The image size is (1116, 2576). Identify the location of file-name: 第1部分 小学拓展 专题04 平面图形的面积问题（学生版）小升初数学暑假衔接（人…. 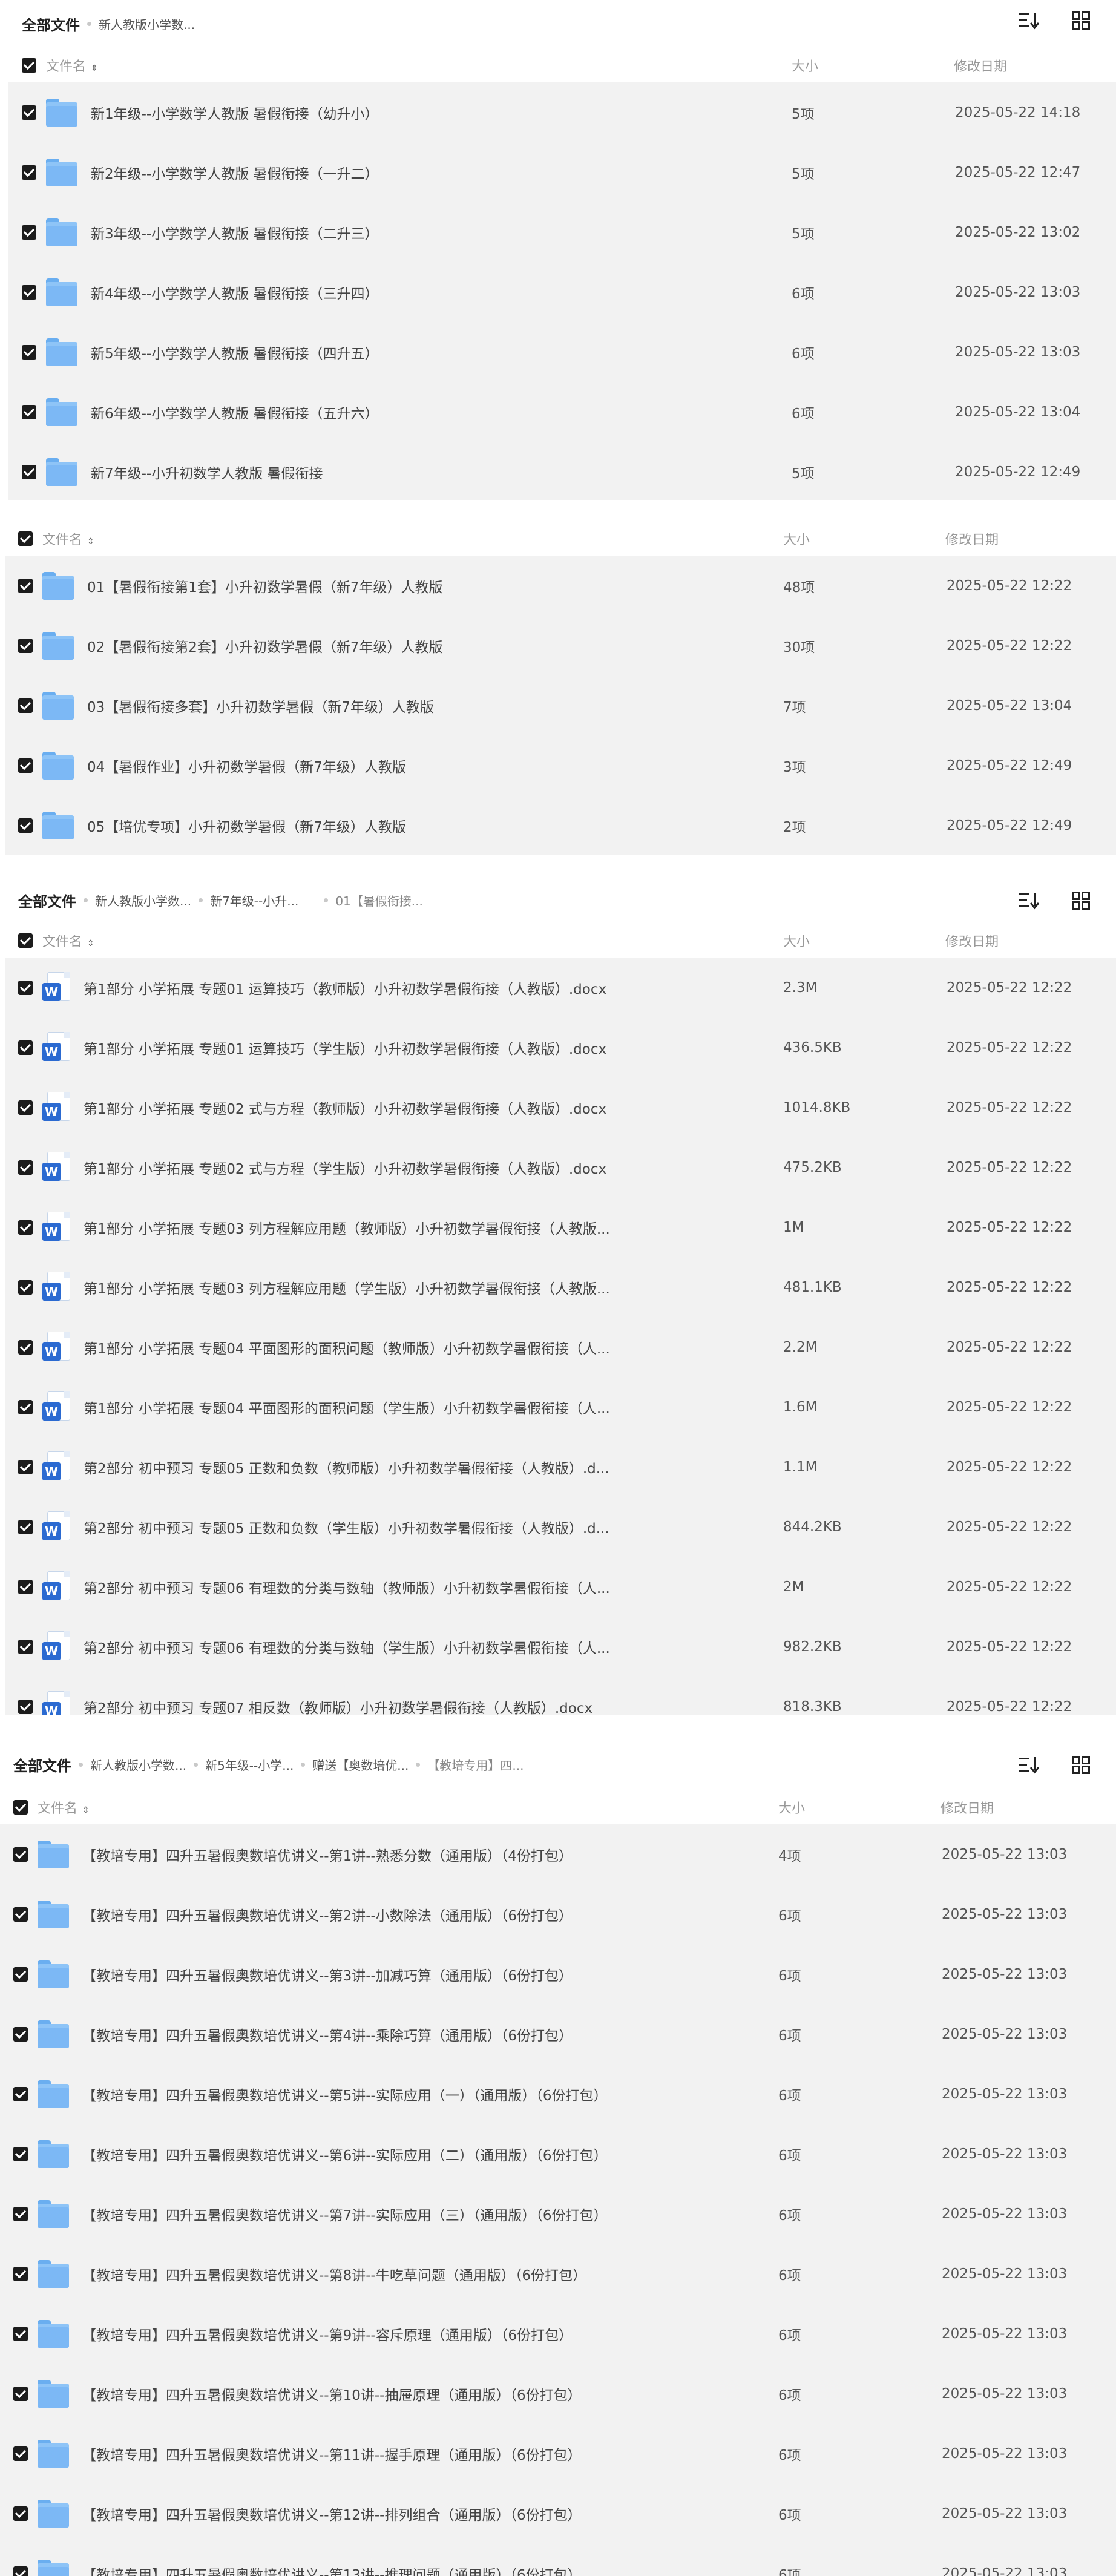
(347, 1407).